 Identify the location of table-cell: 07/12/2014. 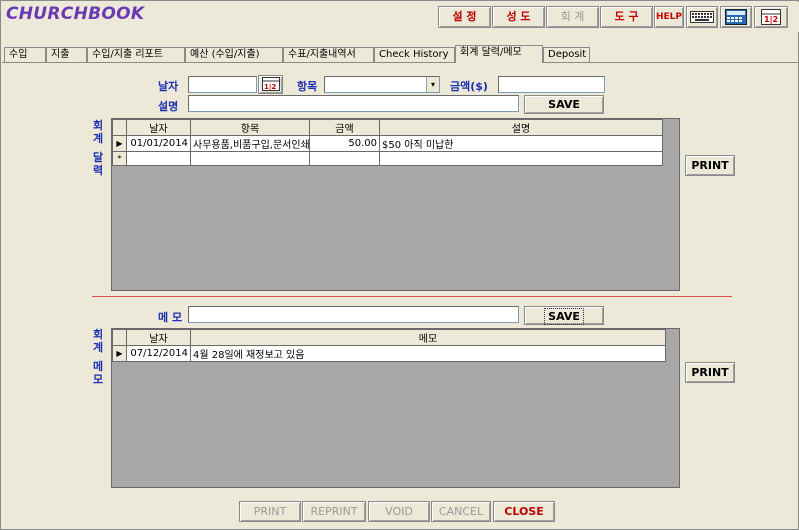
(158, 353).